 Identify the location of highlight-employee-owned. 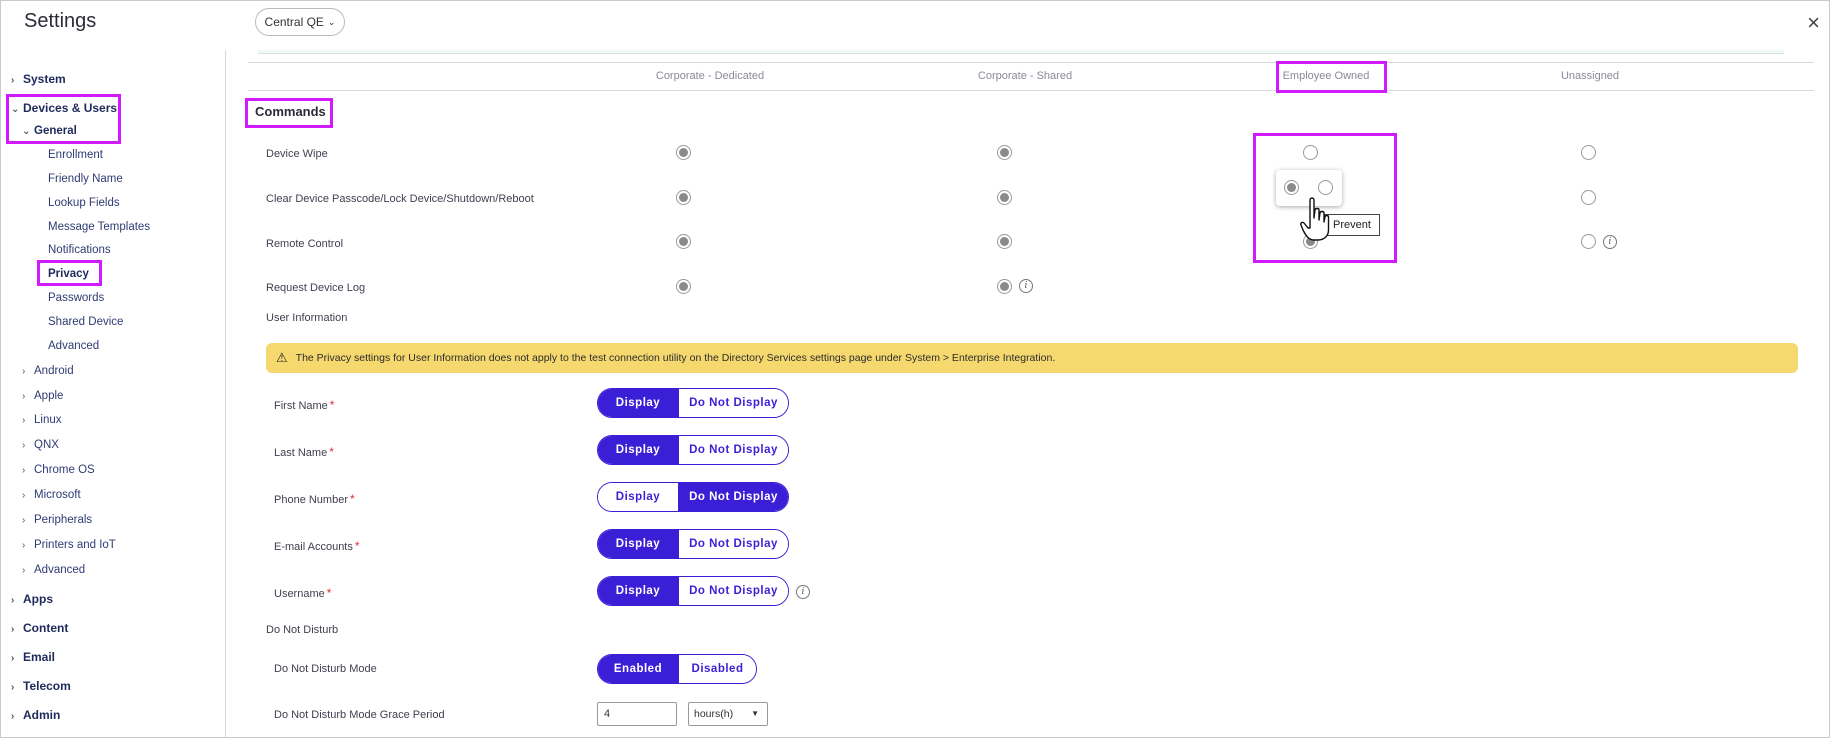
(1331, 77).